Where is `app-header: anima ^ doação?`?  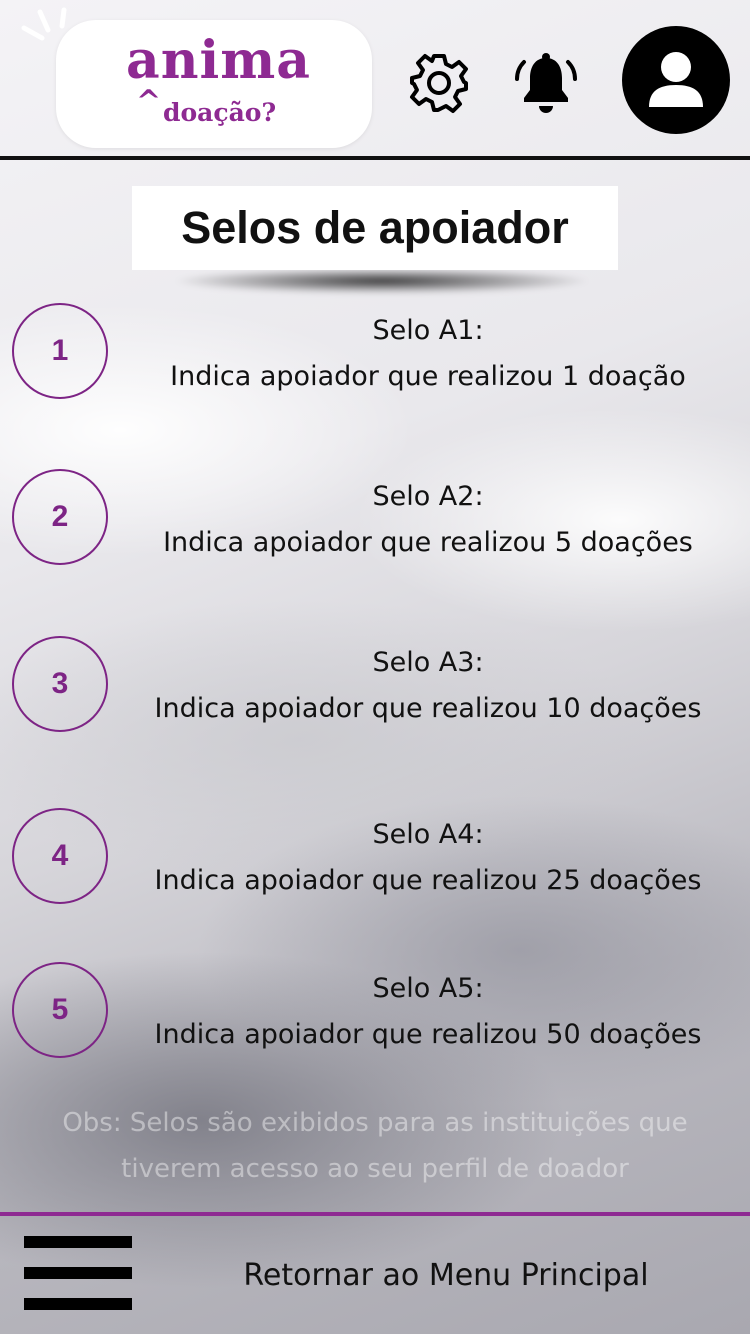 app-header: anima ^ doação? is located at coordinates (375, 79).